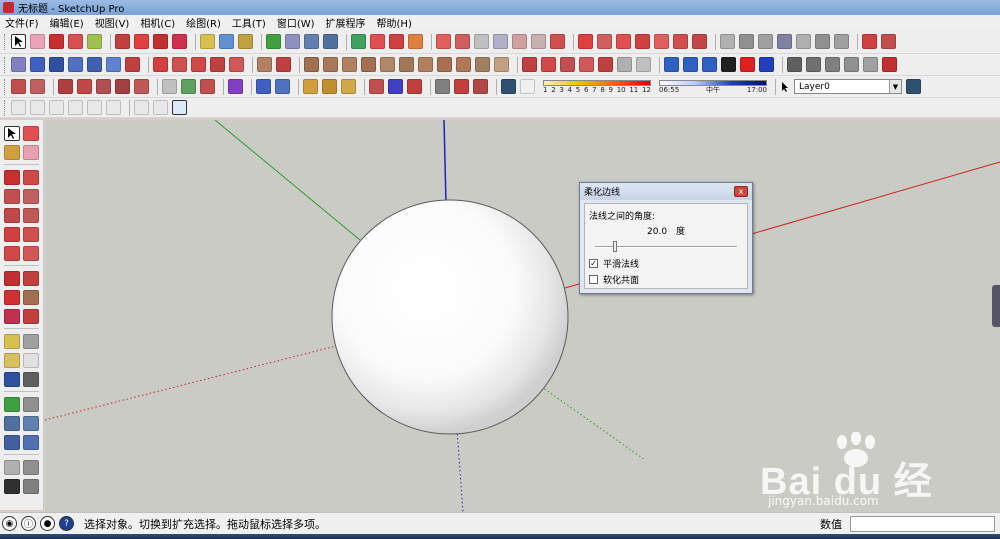 The height and width of the screenshot is (539, 1000). I want to click on look-around-button, so click(160, 107).